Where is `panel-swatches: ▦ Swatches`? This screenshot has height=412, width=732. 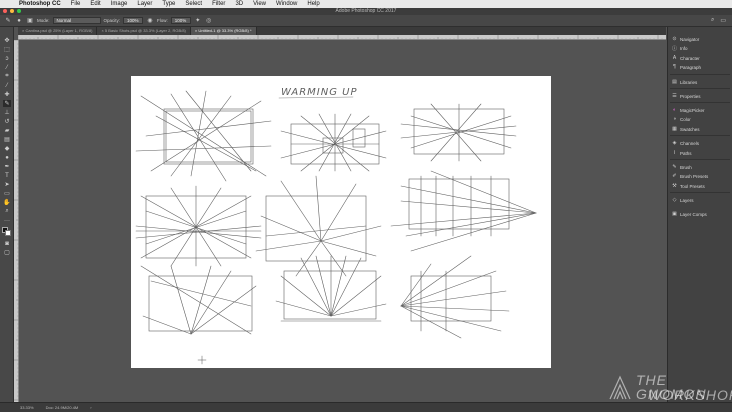
panel-swatches: ▦ Swatches is located at coordinates (685, 129).